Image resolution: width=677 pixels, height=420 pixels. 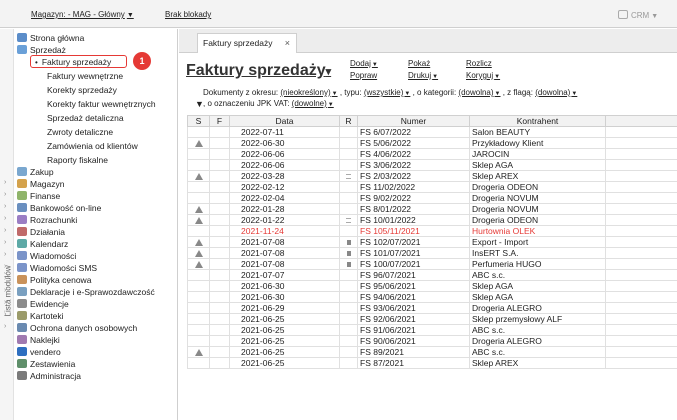 What do you see at coordinates (80, 132) in the screenshot?
I see `sidebar-subitem: Zwroty detaliczne` at bounding box center [80, 132].